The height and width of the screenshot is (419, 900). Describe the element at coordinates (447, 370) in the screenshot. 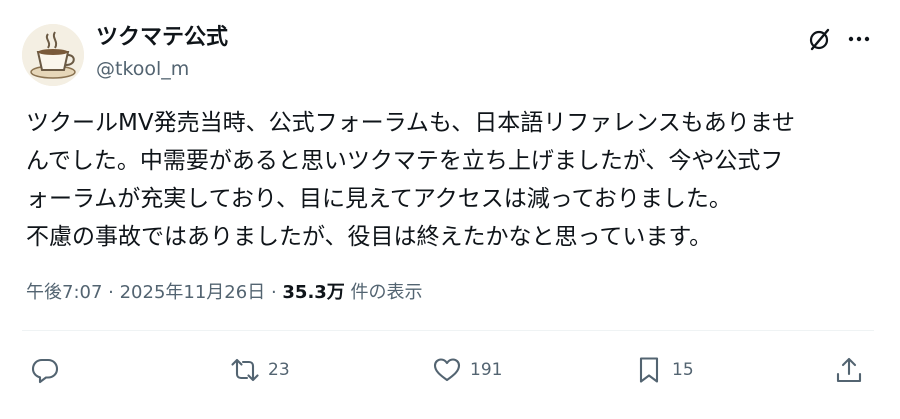

I see `heart-icon` at that location.